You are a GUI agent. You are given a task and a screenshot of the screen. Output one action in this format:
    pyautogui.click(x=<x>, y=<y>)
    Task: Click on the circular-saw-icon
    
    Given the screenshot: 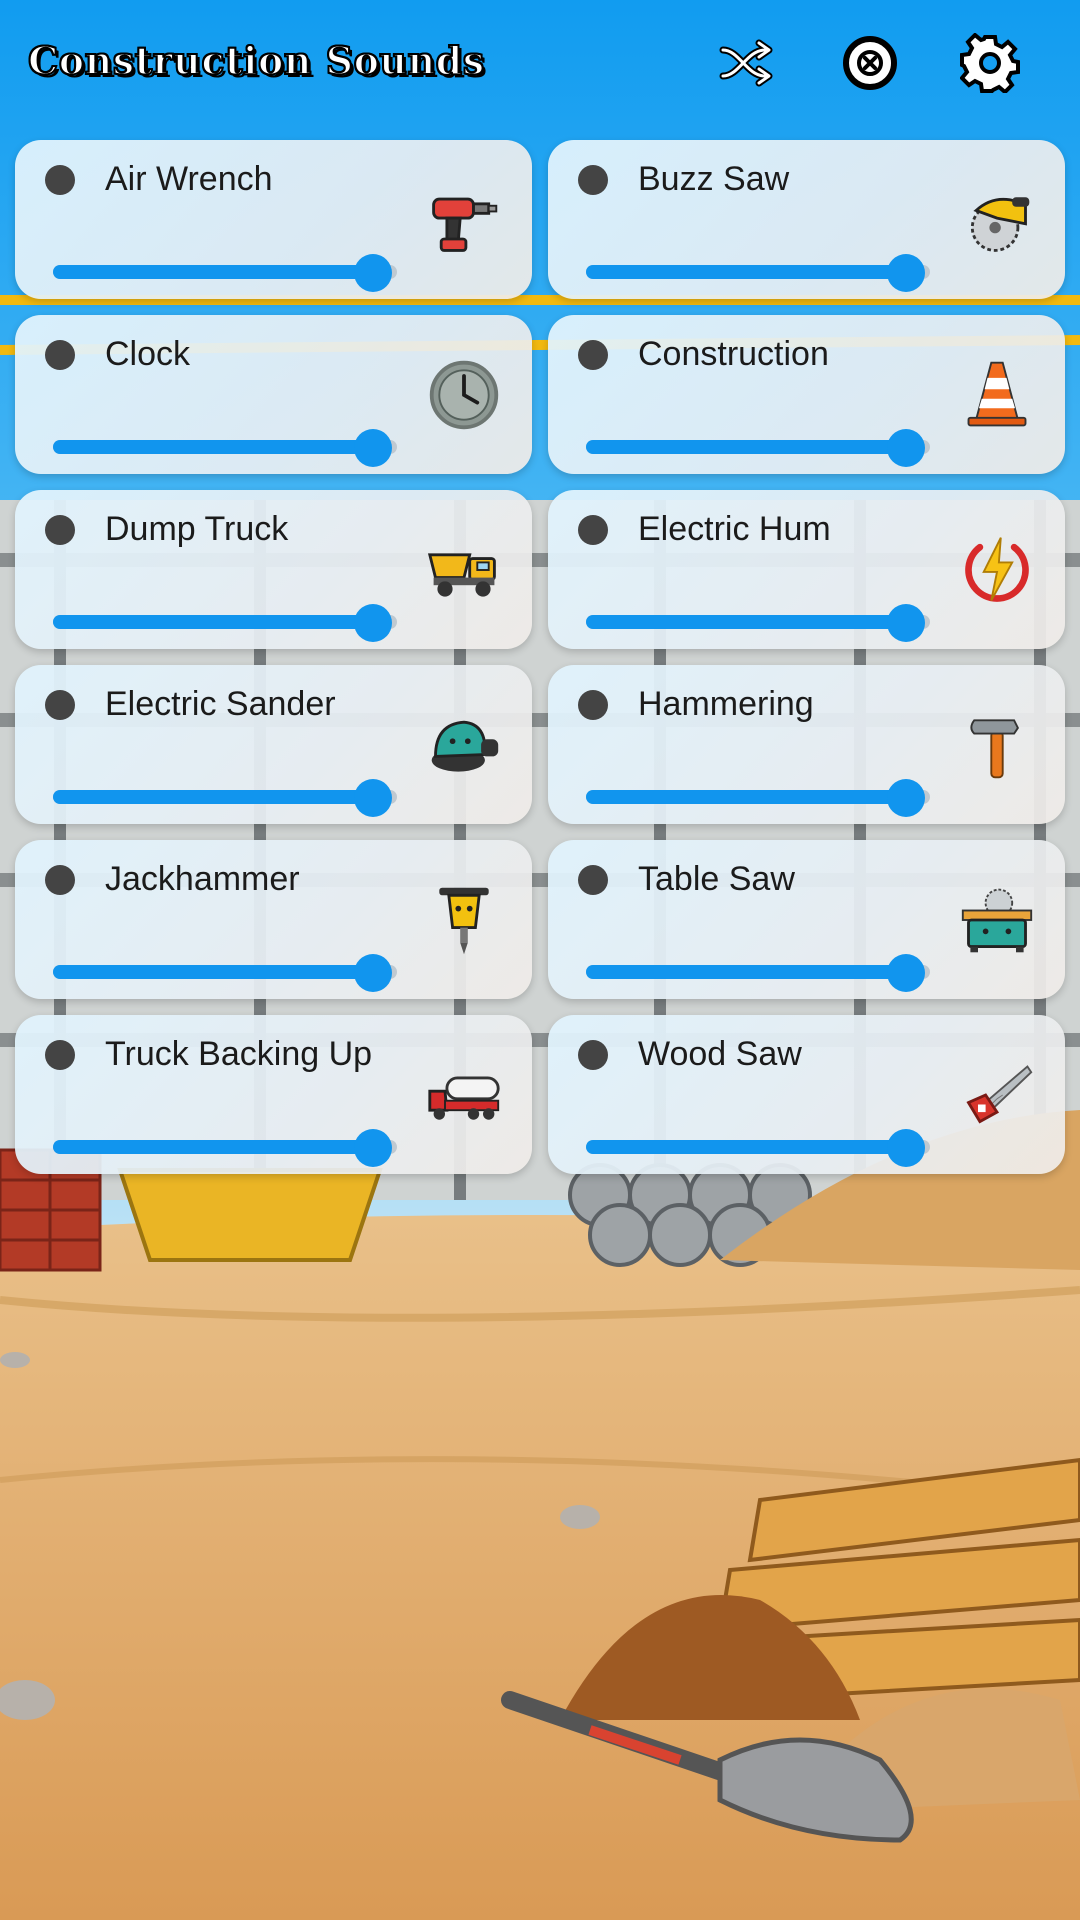 What is the action you would take?
    pyautogui.click(x=997, y=220)
    